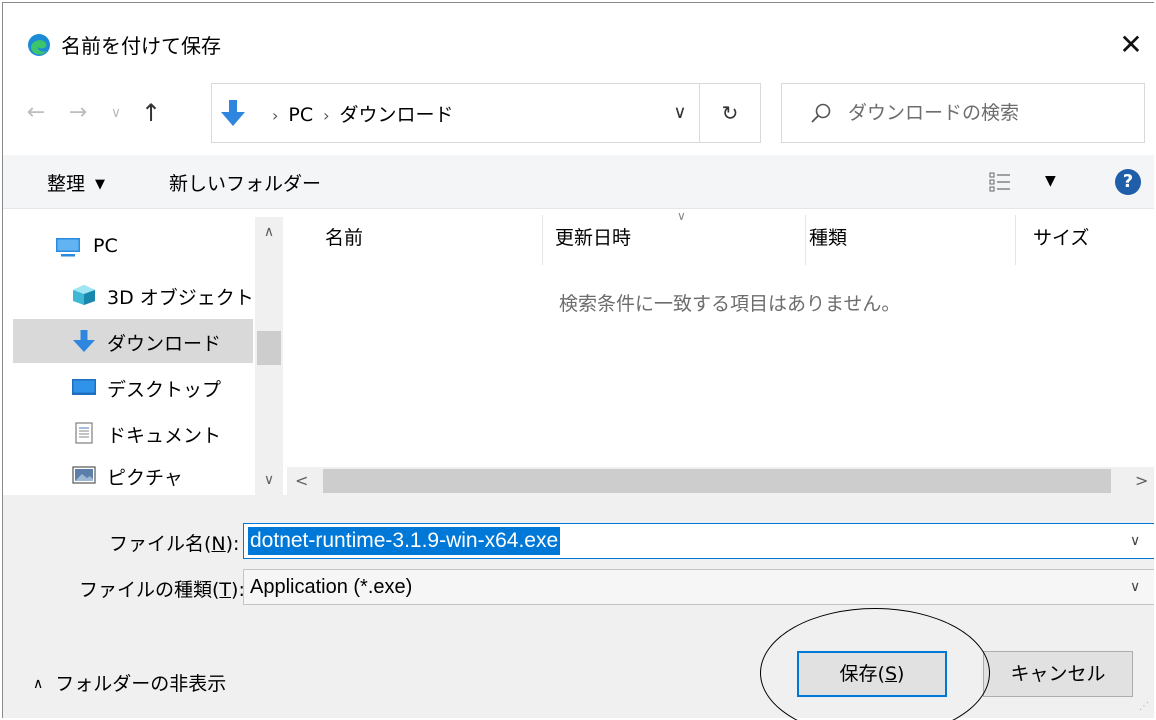  What do you see at coordinates (174, 544) in the screenshot?
I see `filename-label: ファイル名(N):` at bounding box center [174, 544].